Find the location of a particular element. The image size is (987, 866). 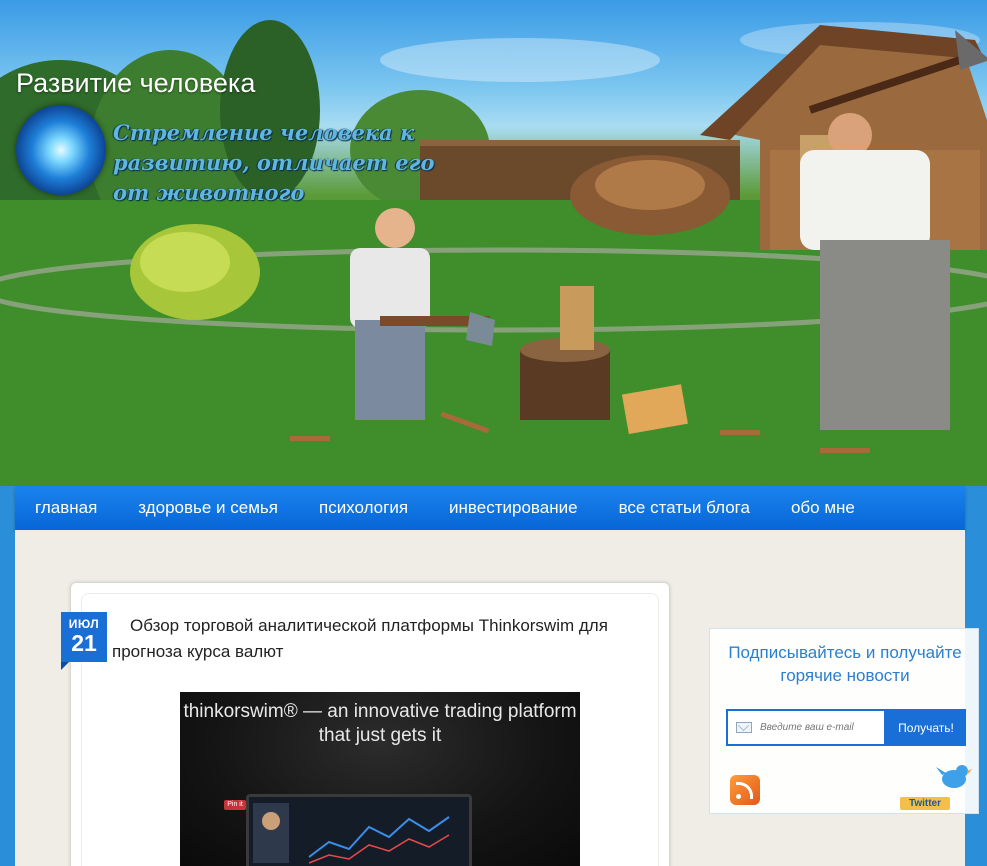

chart-thumbnail is located at coordinates (359, 831).